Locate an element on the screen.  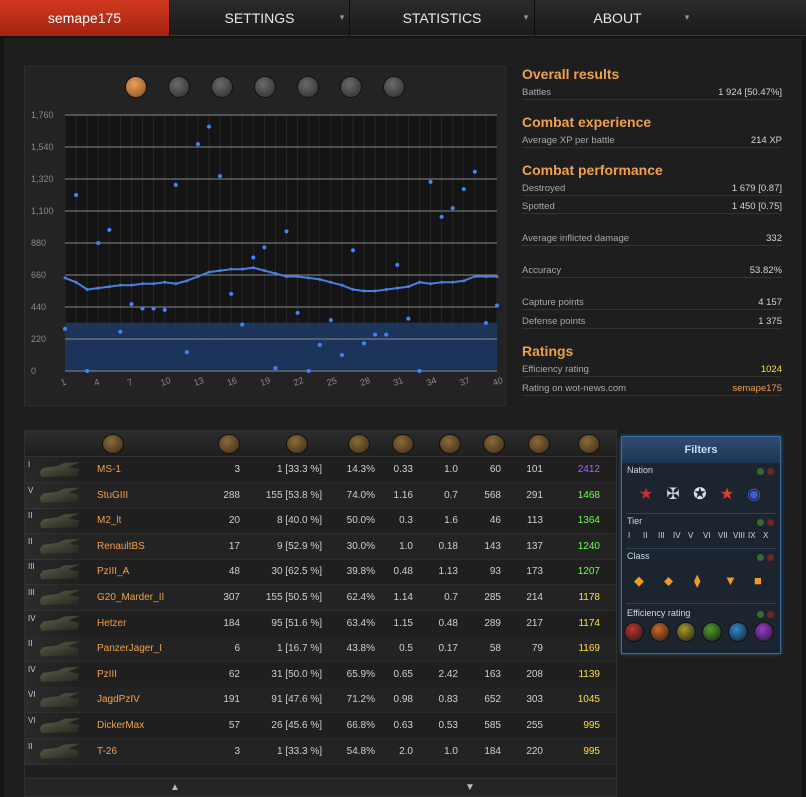
tier-filter-5: V is located at coordinates (690, 535).